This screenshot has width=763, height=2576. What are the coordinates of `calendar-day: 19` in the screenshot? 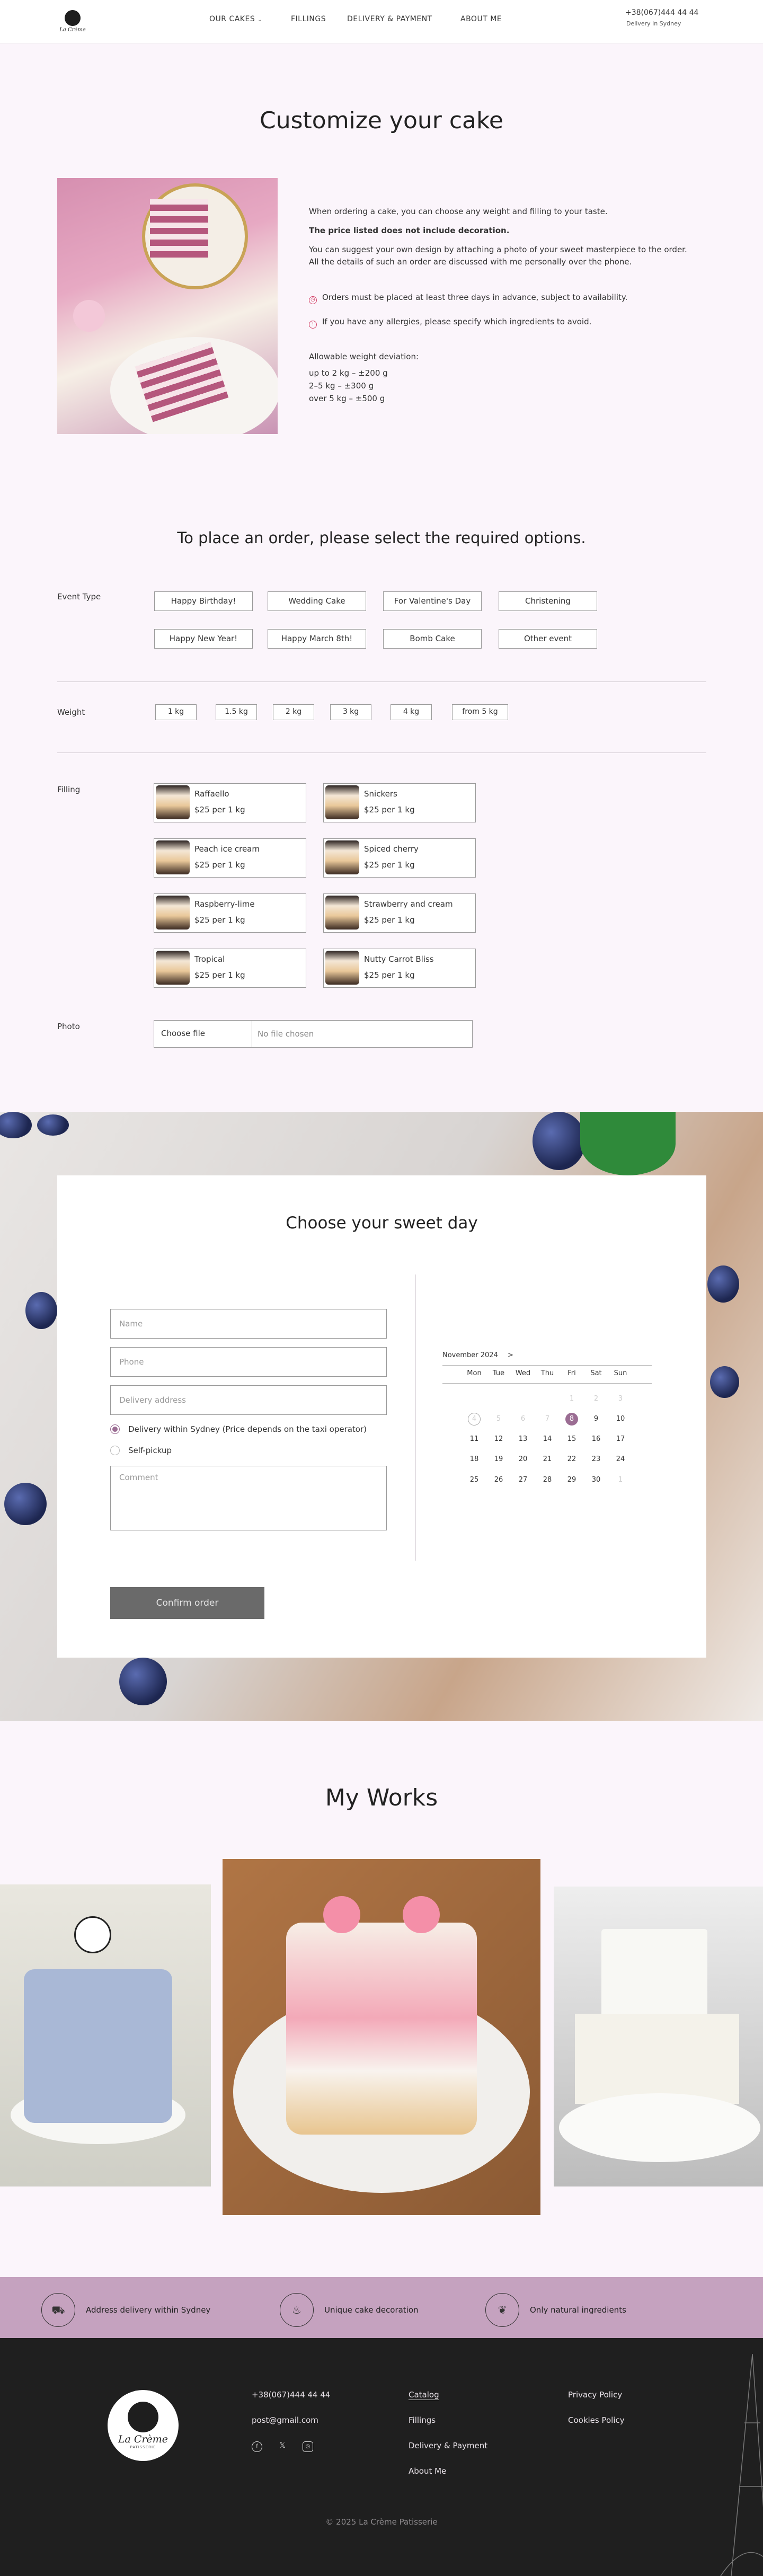 It's located at (498, 1459).